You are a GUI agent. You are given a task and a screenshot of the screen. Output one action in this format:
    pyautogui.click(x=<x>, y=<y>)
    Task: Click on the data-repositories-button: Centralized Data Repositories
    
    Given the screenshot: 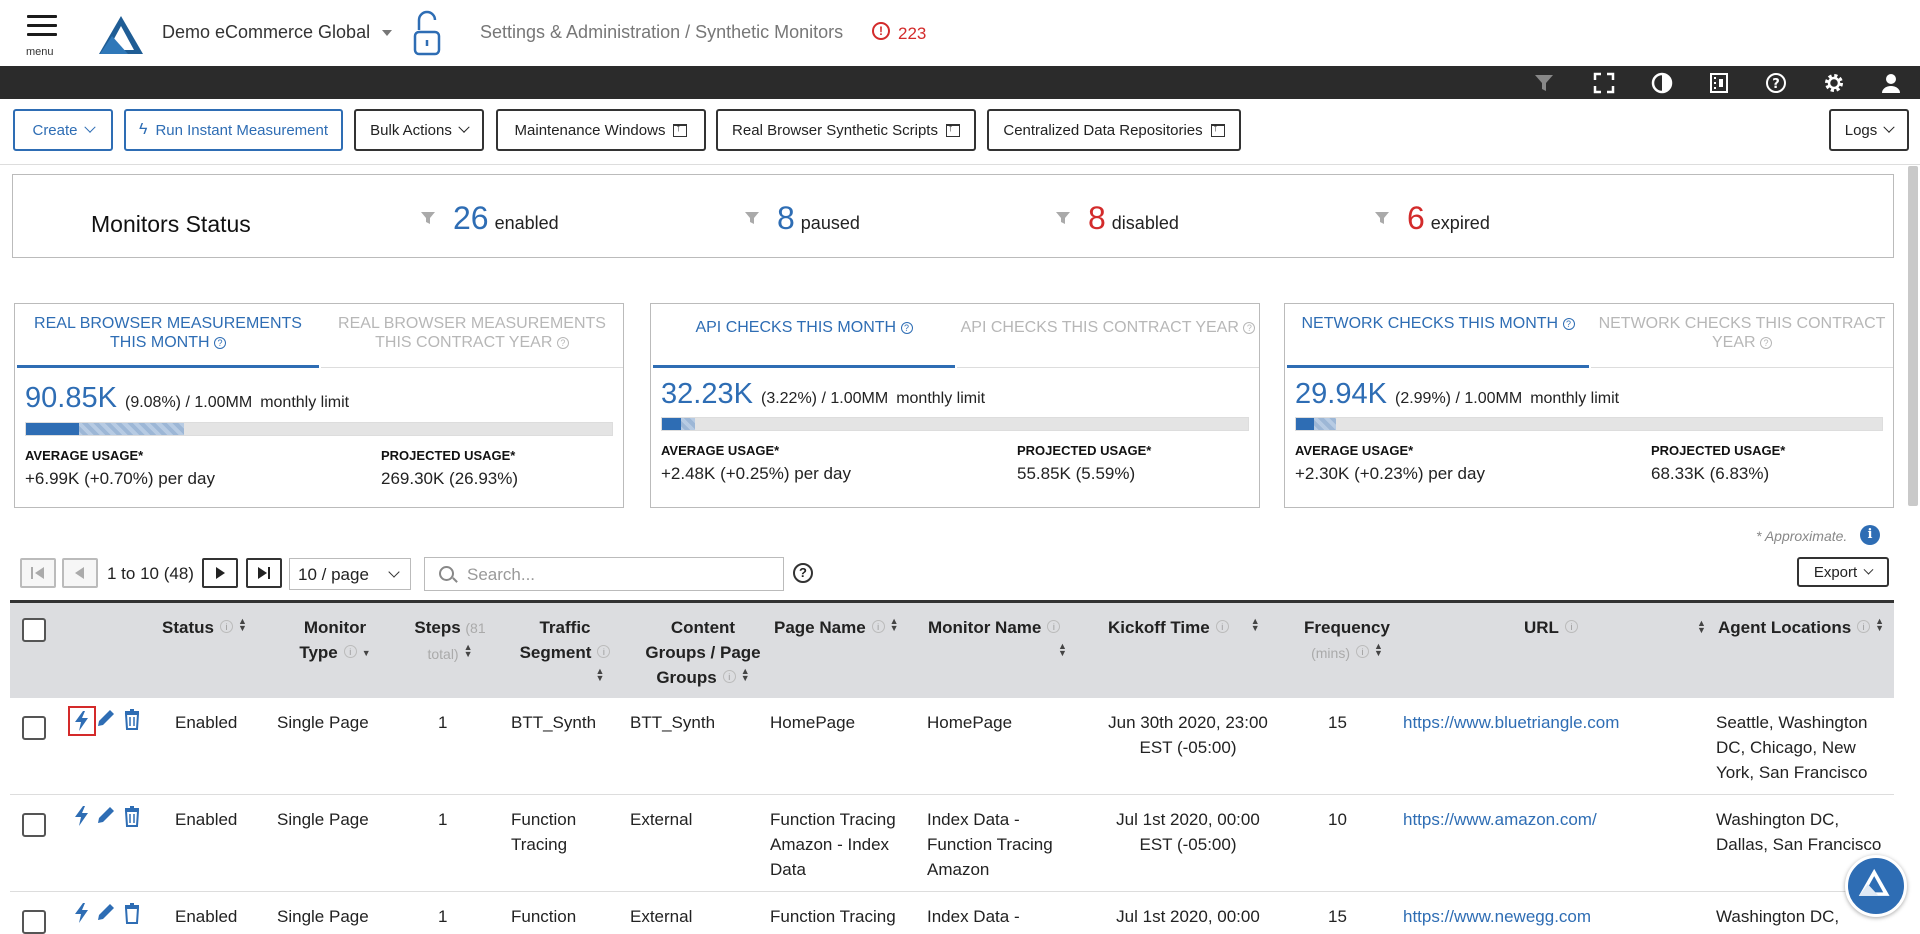 What is the action you would take?
    pyautogui.click(x=1114, y=130)
    